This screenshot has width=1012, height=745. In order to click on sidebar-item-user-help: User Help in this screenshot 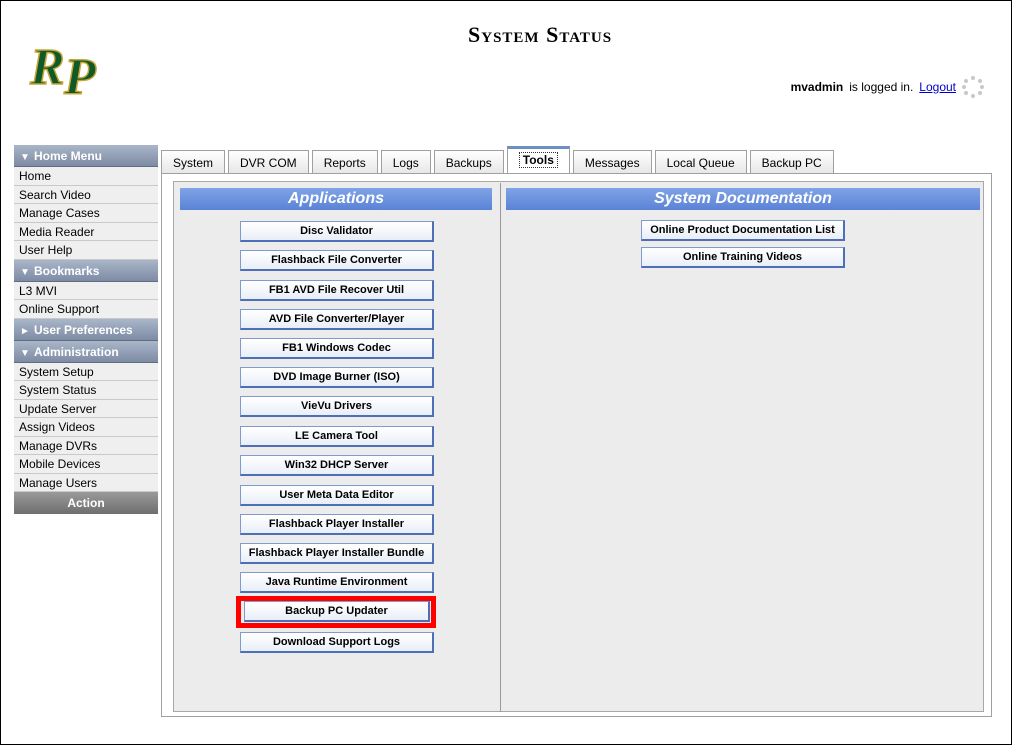, I will do `click(86, 250)`.